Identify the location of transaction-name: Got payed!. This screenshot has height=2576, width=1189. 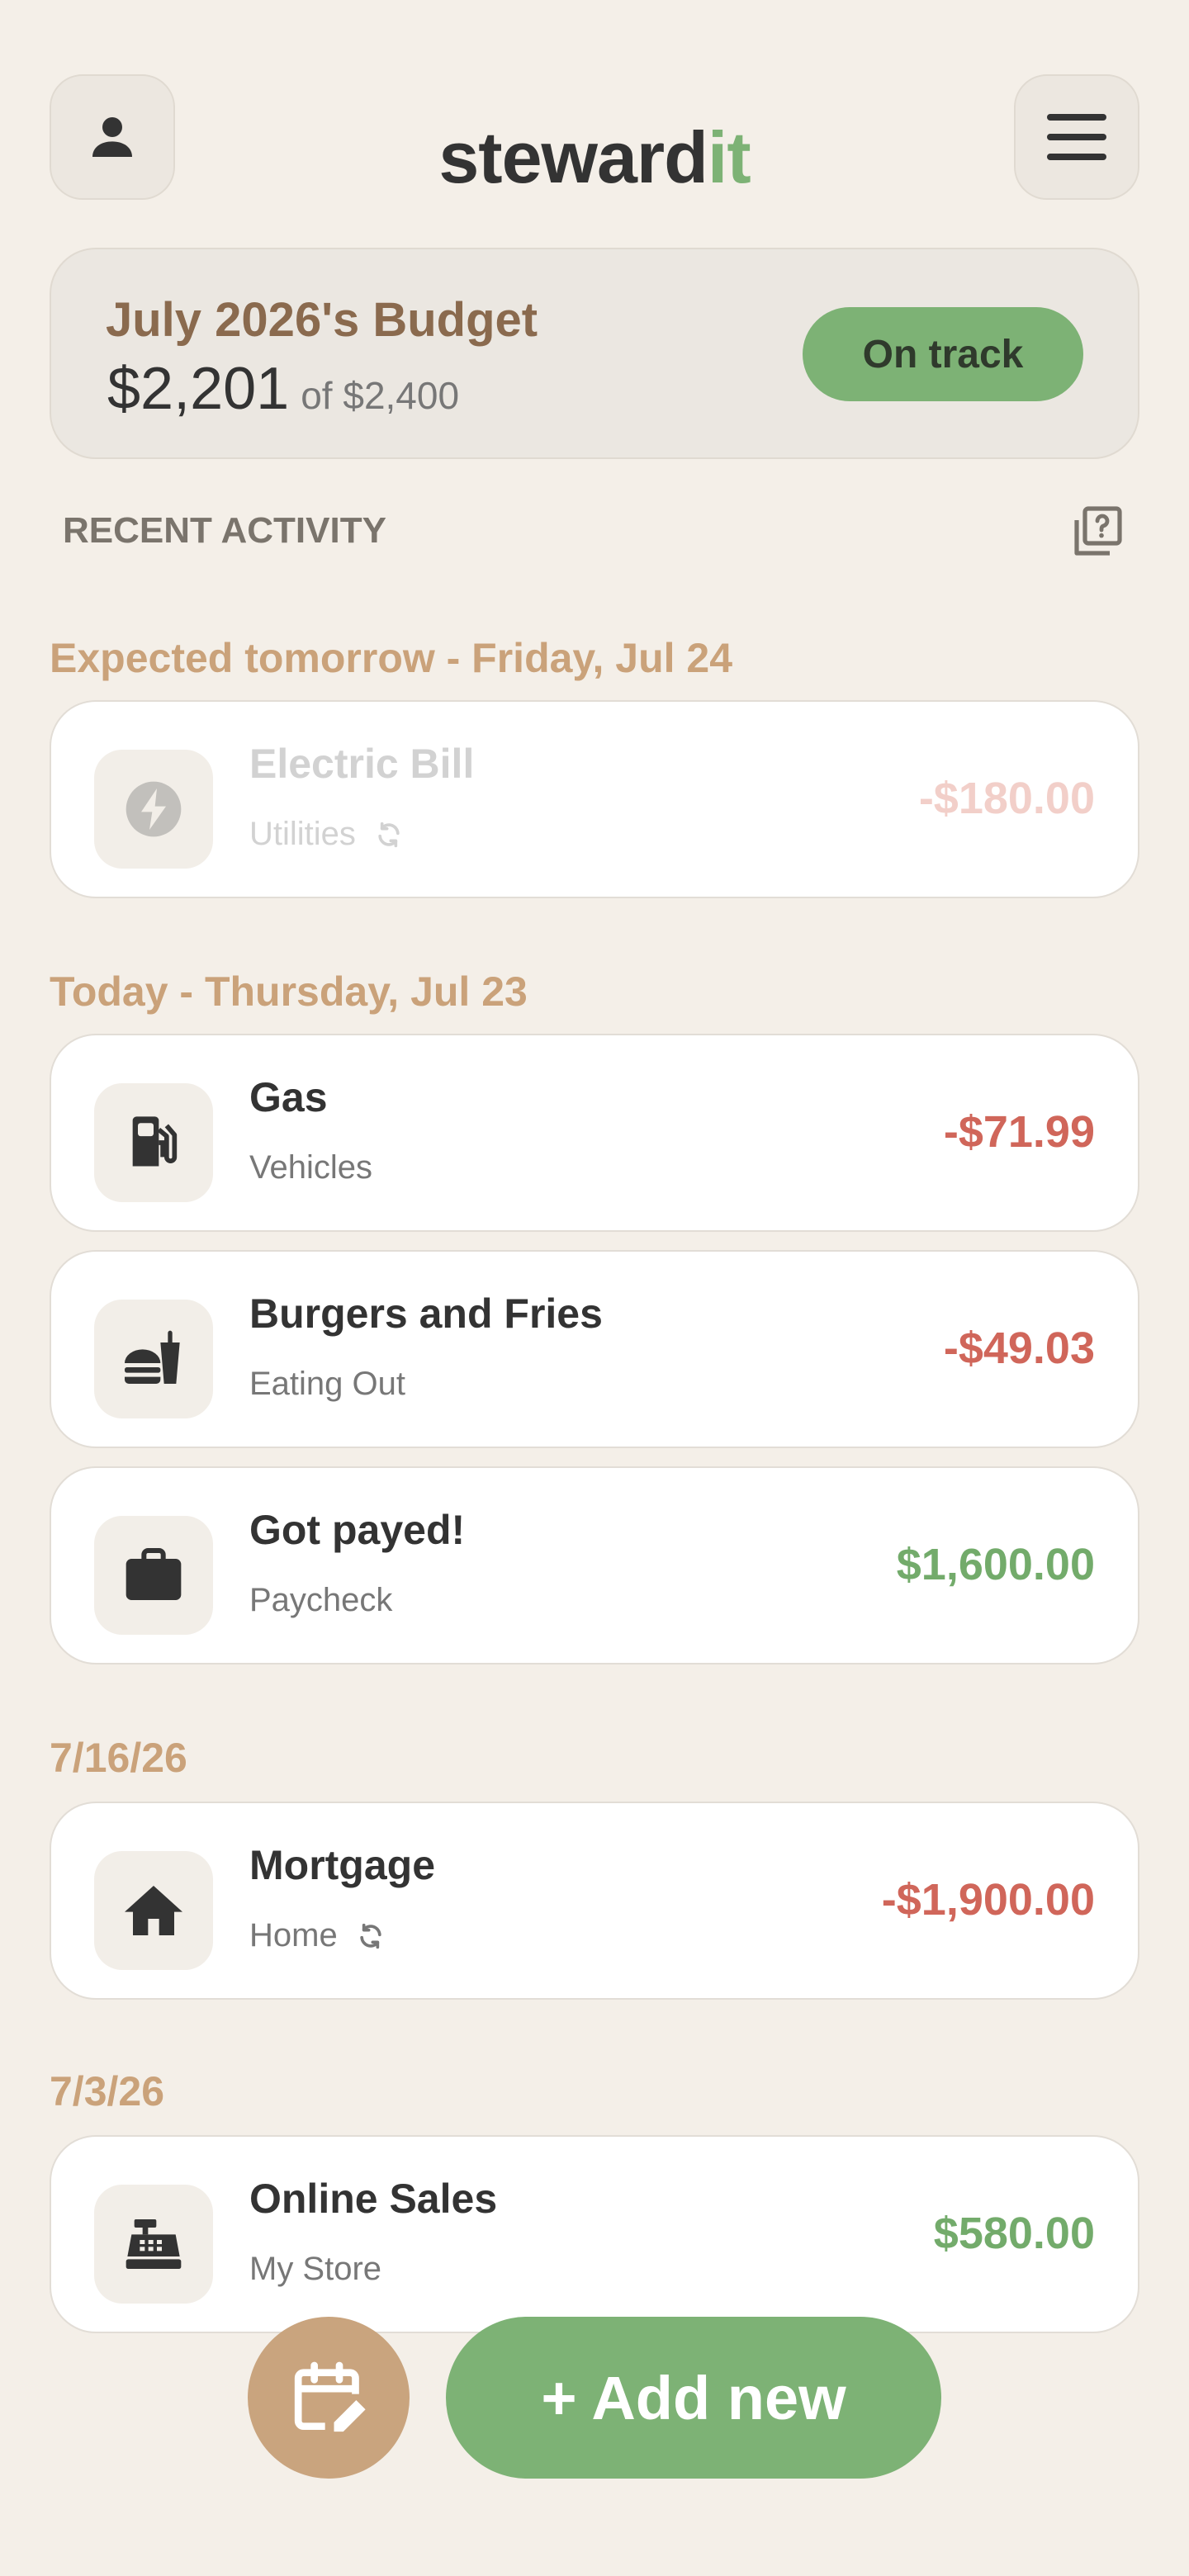
(357, 1530).